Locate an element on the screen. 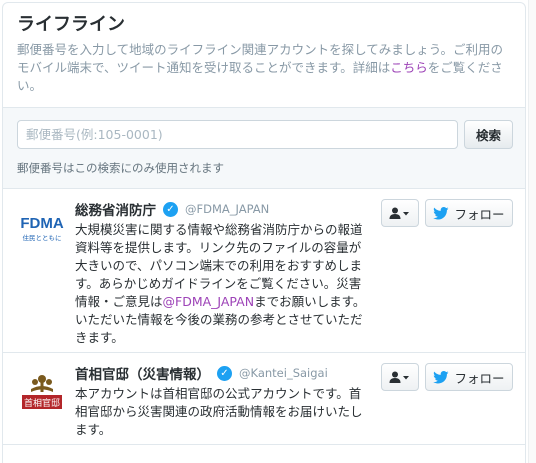 The height and width of the screenshot is (463, 536). avatar: 首相官邸 is located at coordinates (42, 390).